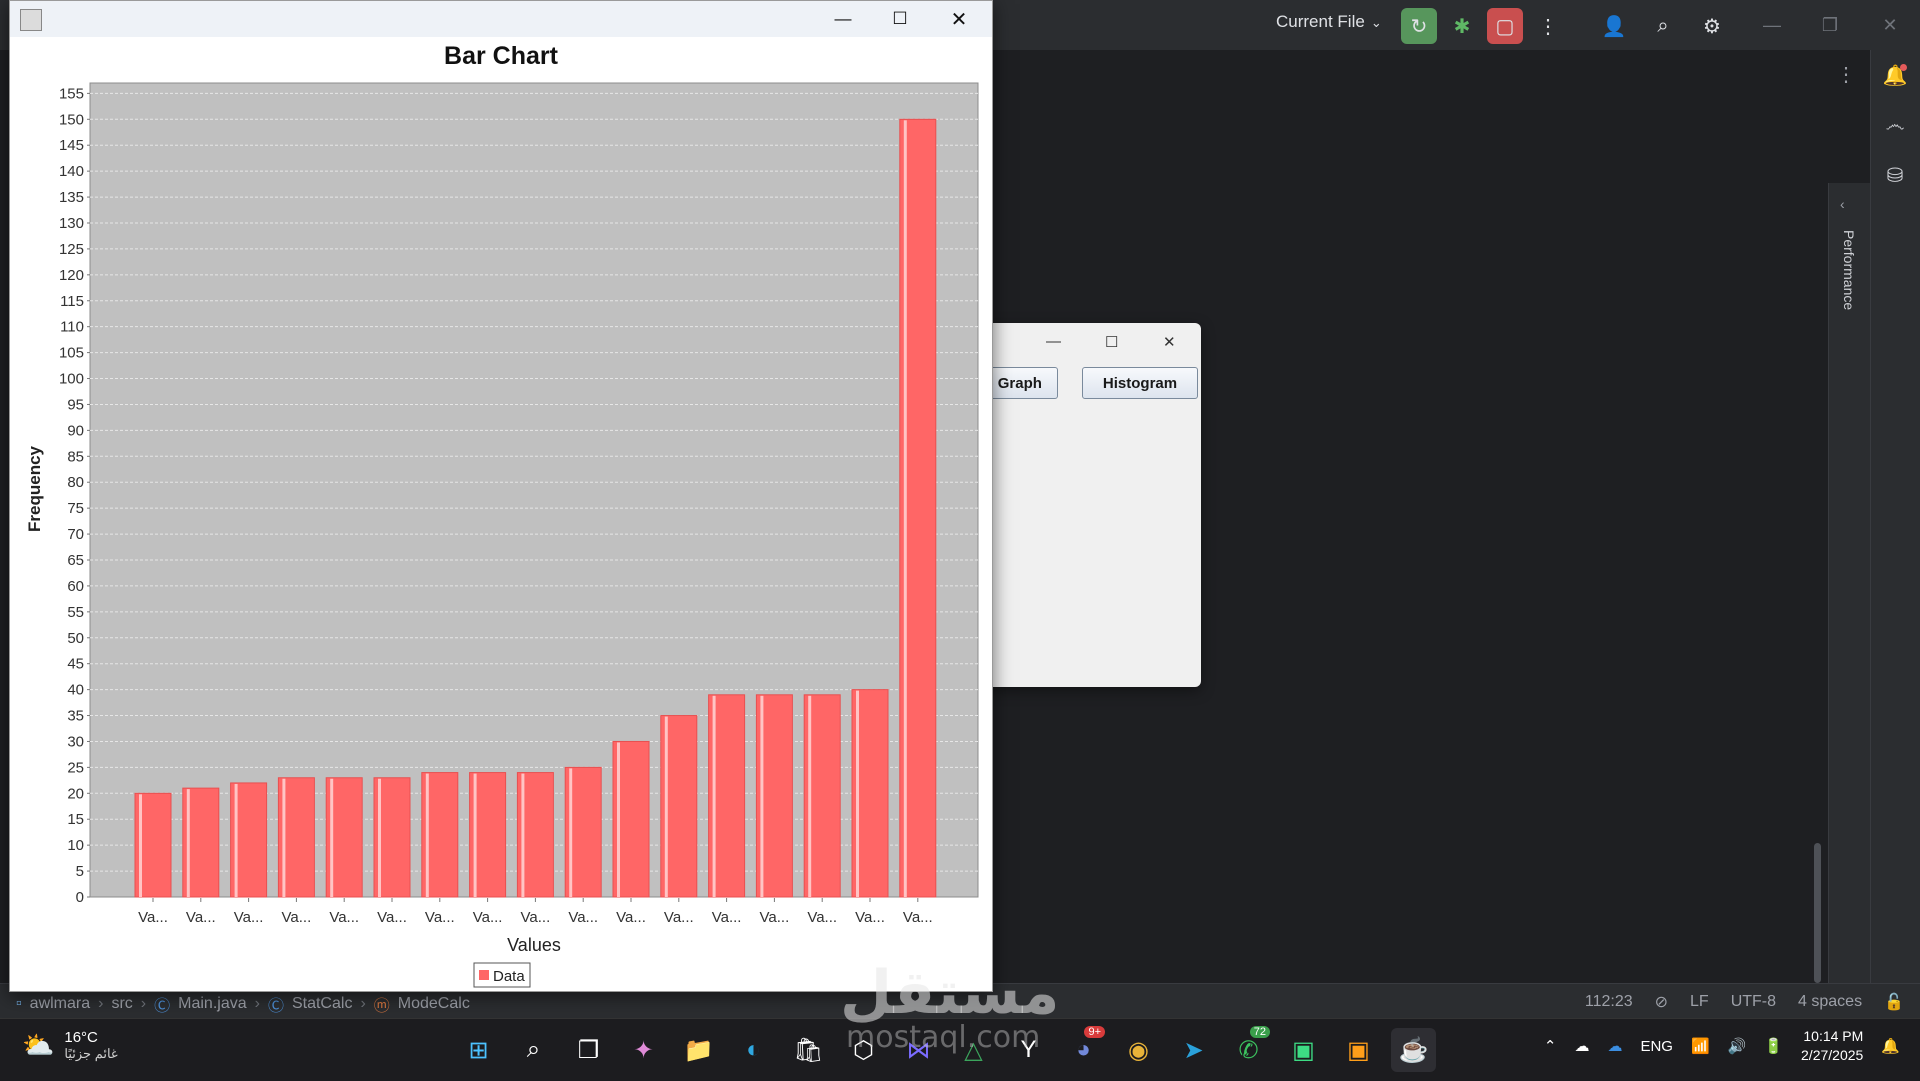 This screenshot has height=1081, width=1920. What do you see at coordinates (1830, 1002) in the screenshot?
I see `indent-setting: 4 spaces` at bounding box center [1830, 1002].